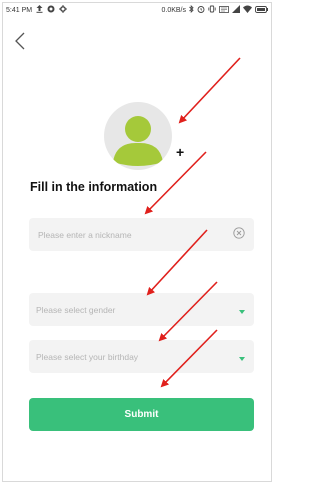 This screenshot has width=320, height=484. What do you see at coordinates (239, 235) in the screenshot?
I see `clear-icon` at bounding box center [239, 235].